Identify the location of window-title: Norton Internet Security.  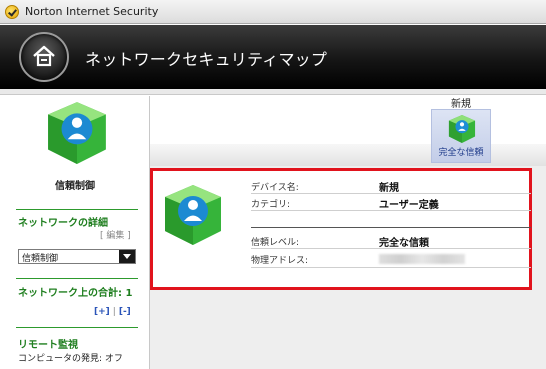
(92, 11).